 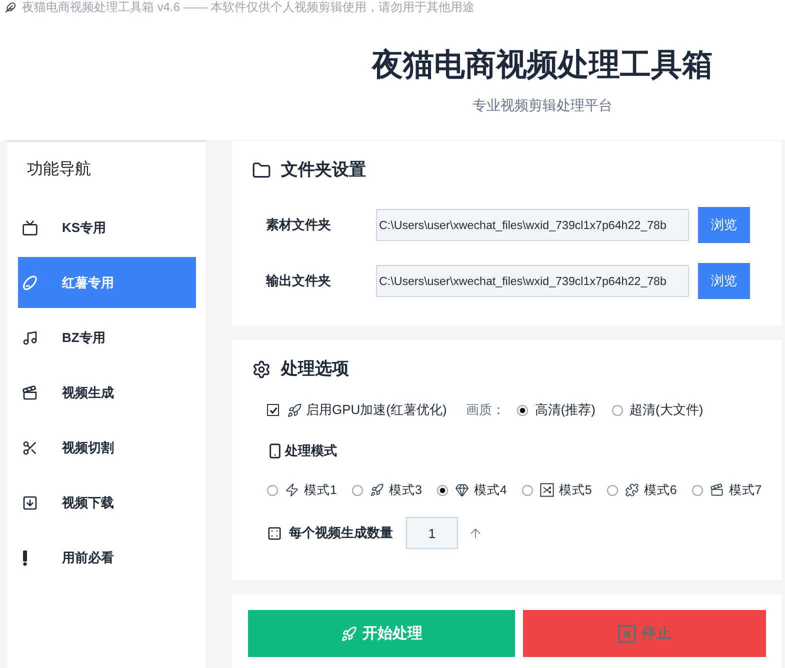 What do you see at coordinates (261, 170) in the screenshot?
I see `folder-icon` at bounding box center [261, 170].